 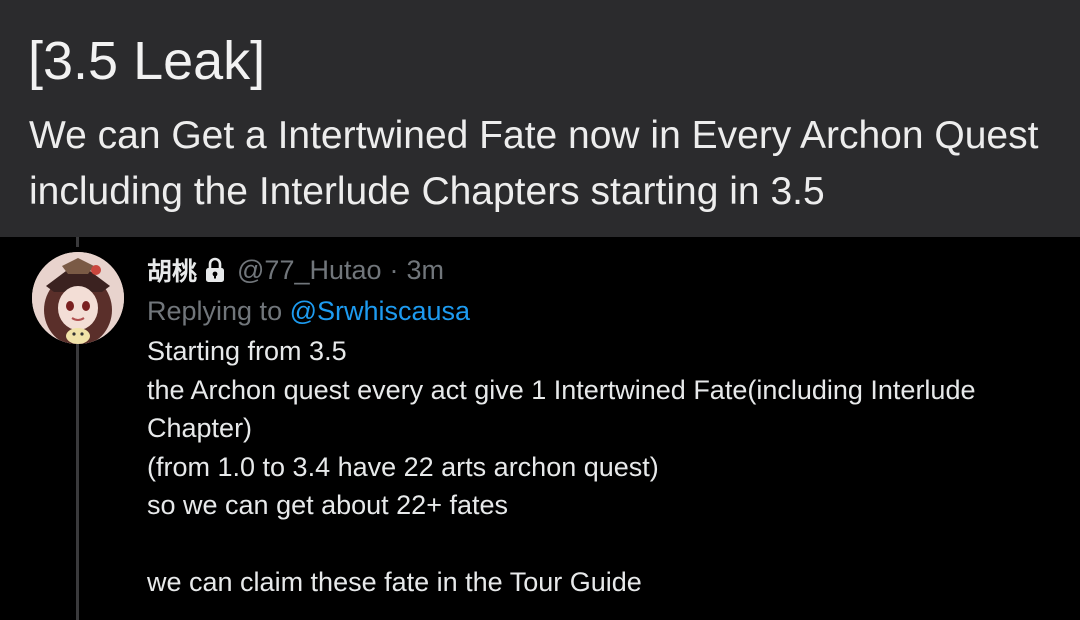 What do you see at coordinates (328, 505) in the screenshot?
I see `tweet-body-line: so we can get about 22+ fates` at bounding box center [328, 505].